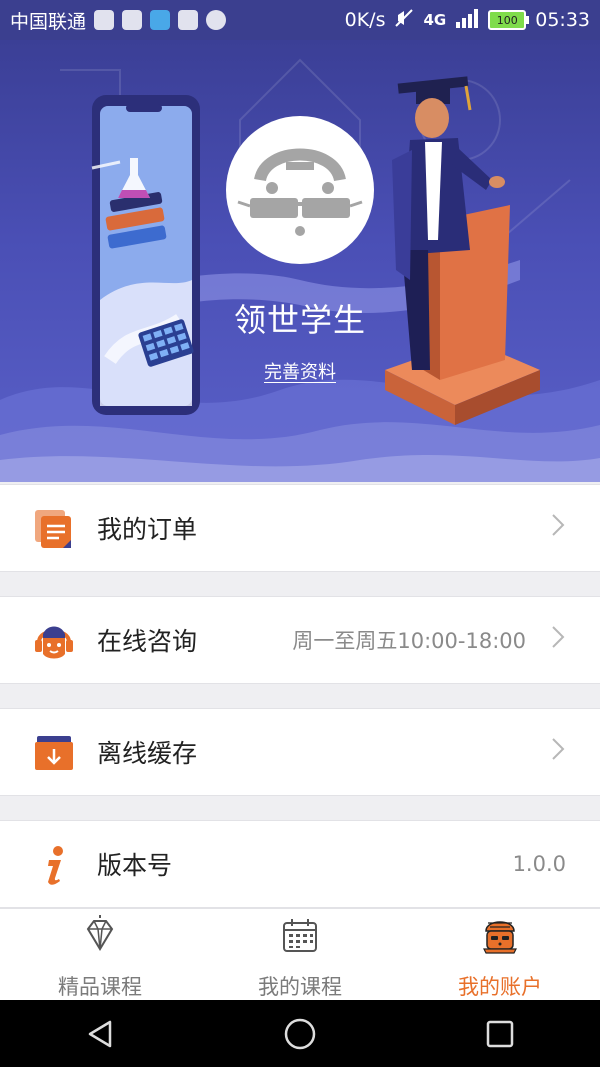 The width and height of the screenshot is (600, 1067). Describe the element at coordinates (53, 640) in the screenshot. I see `customer-service-icon` at that location.